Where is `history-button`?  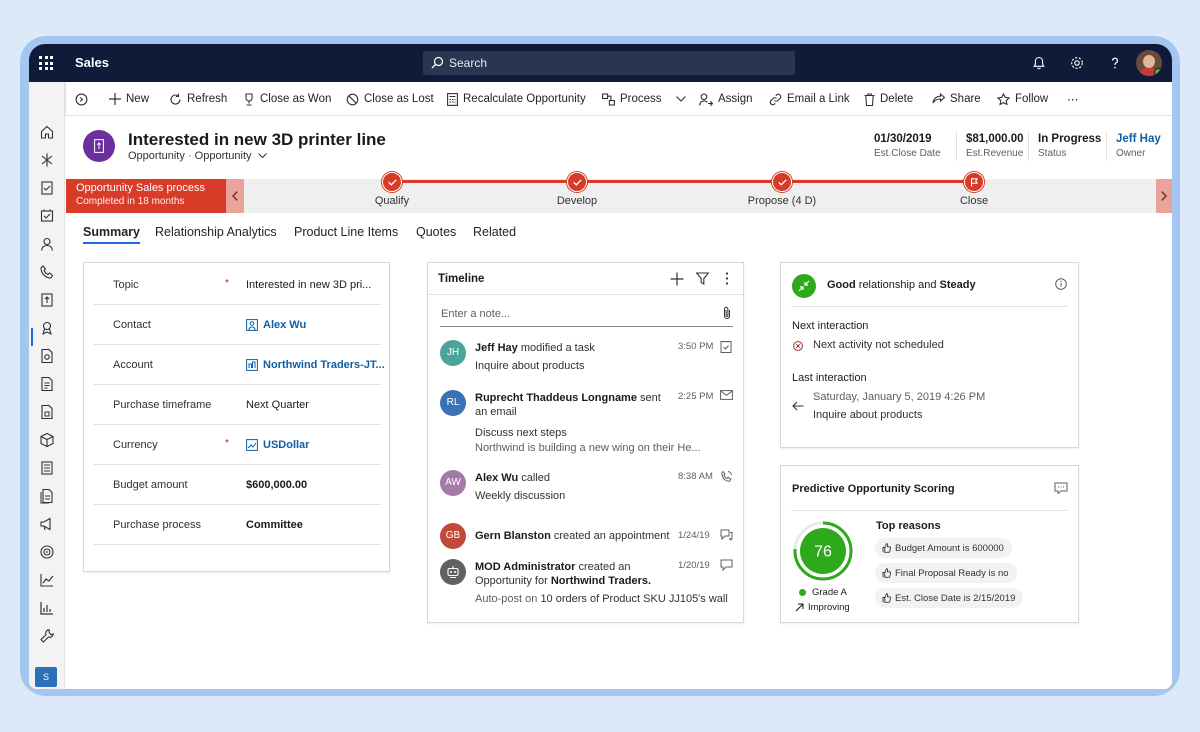 history-button is located at coordinates (84, 99).